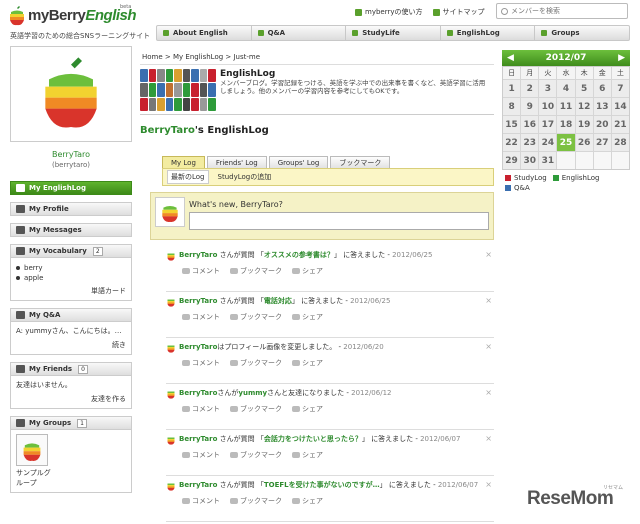 This screenshot has width=640, height=524. I want to click on nav-groups: Groups, so click(582, 33).